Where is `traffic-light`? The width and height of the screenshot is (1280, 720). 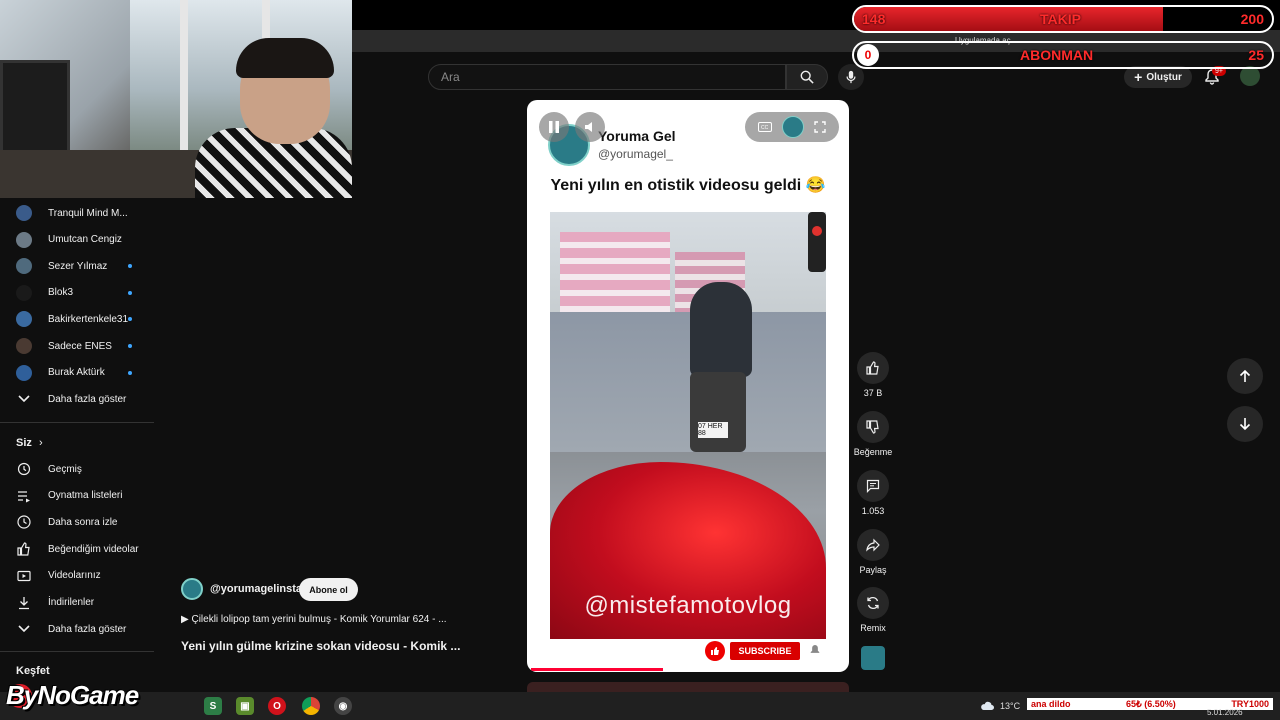
traffic-light is located at coordinates (817, 242).